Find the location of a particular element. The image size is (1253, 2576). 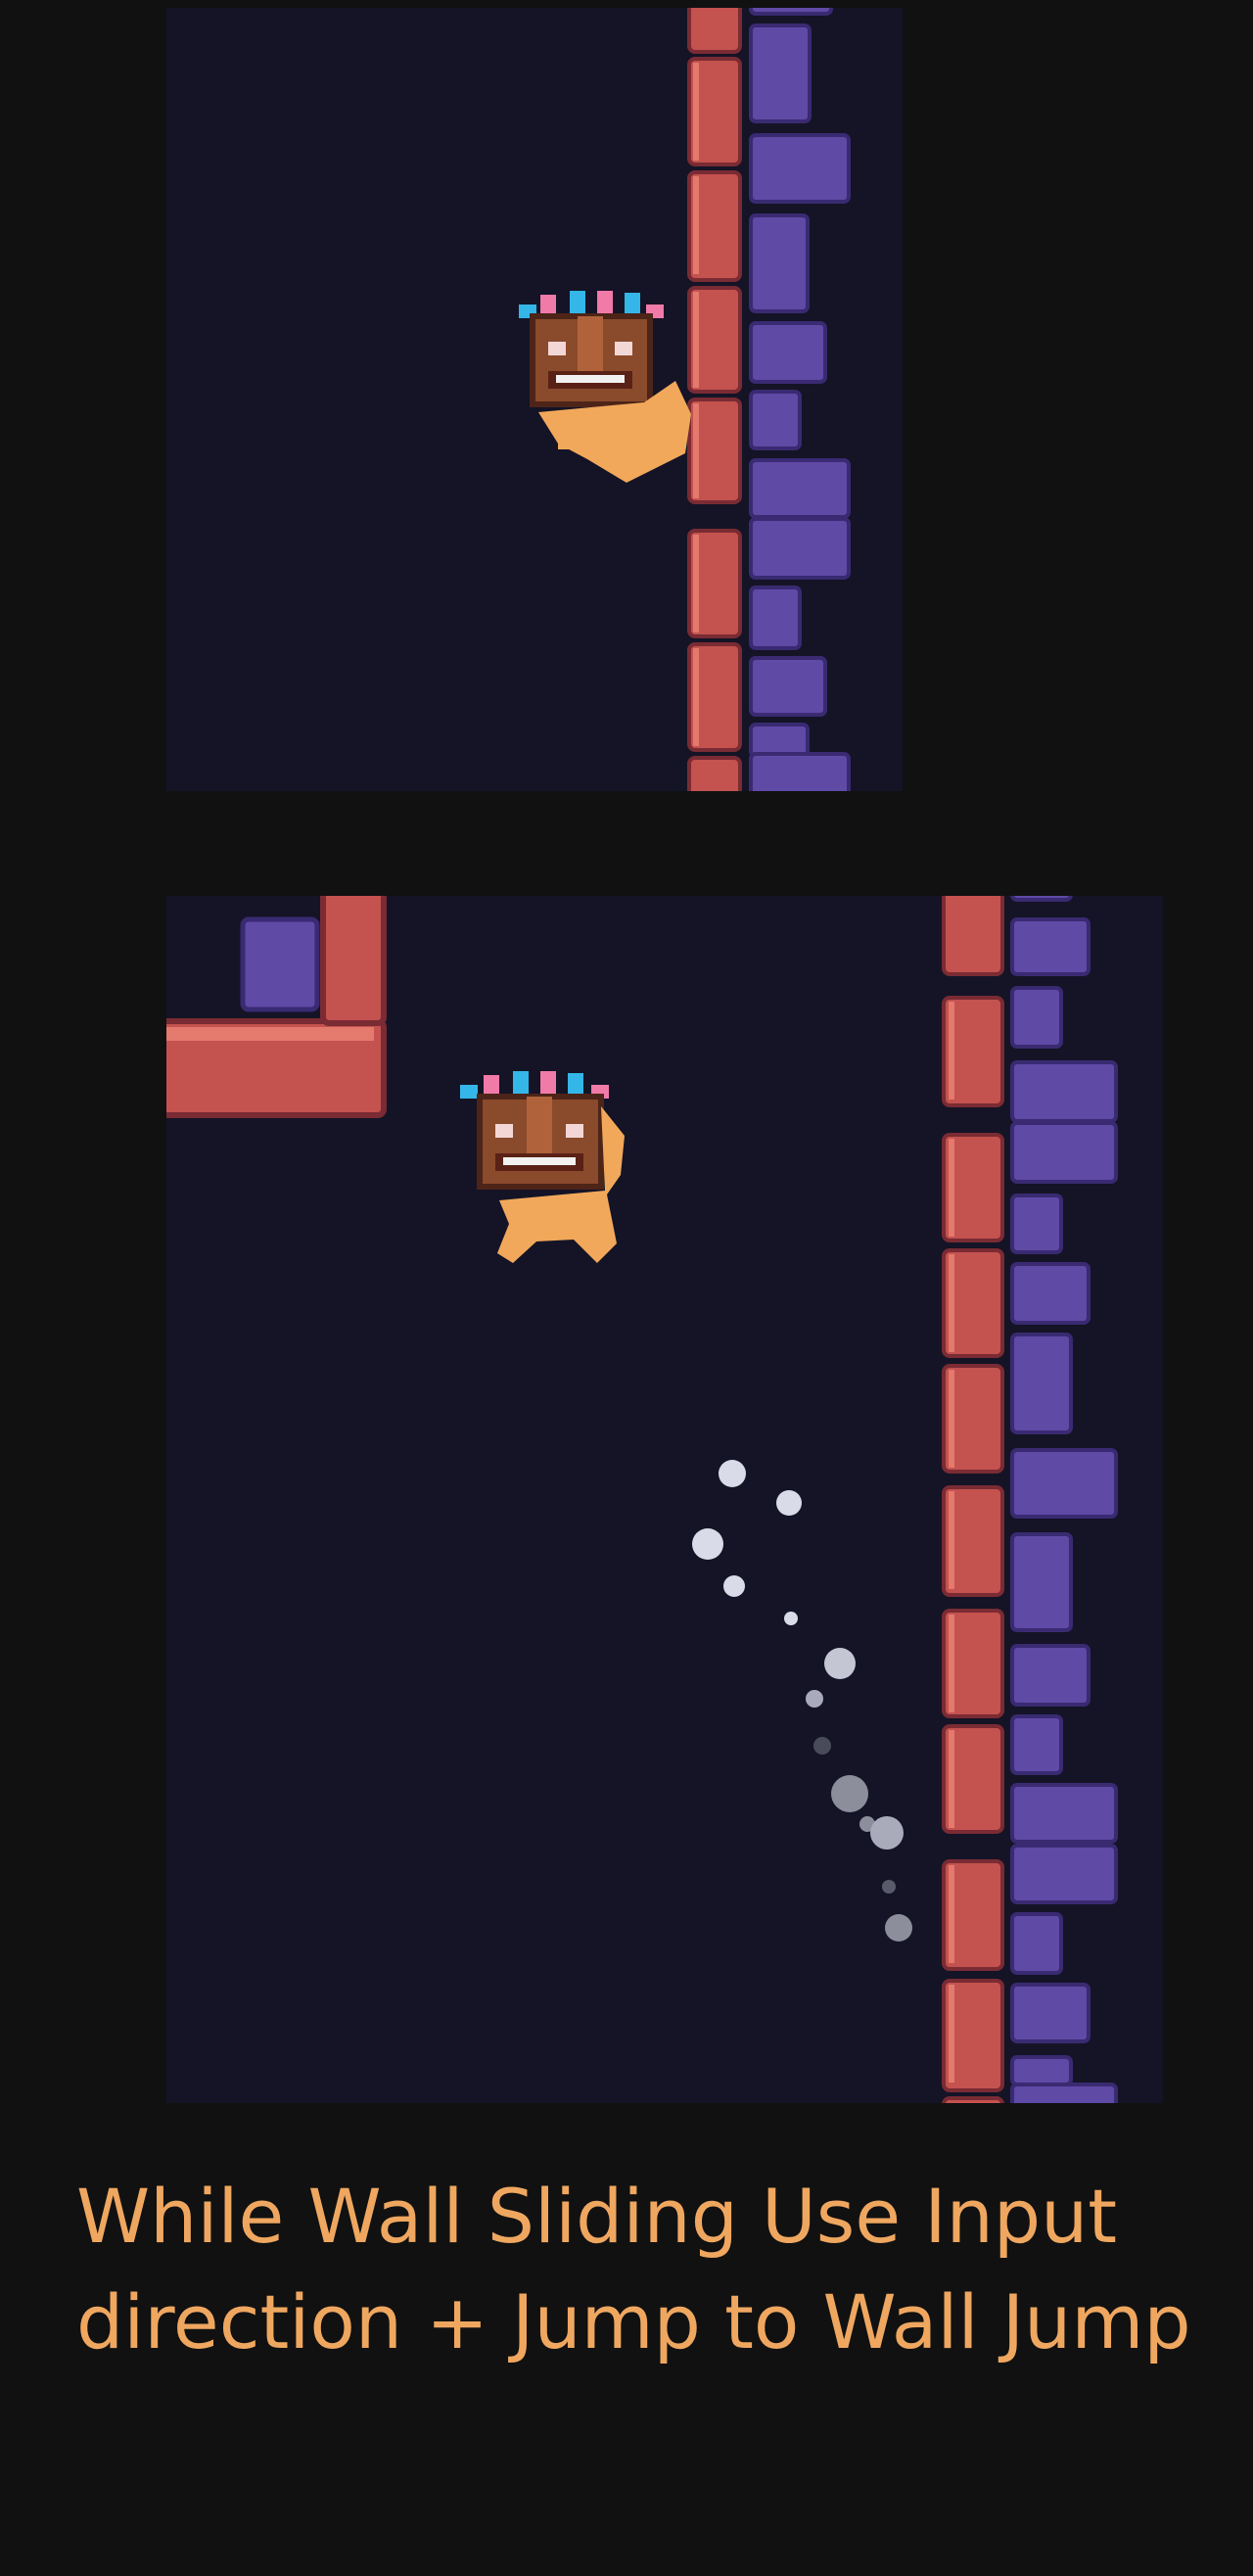

caption-line-1: While Wall Sliding Use Input is located at coordinates (597, 2216).